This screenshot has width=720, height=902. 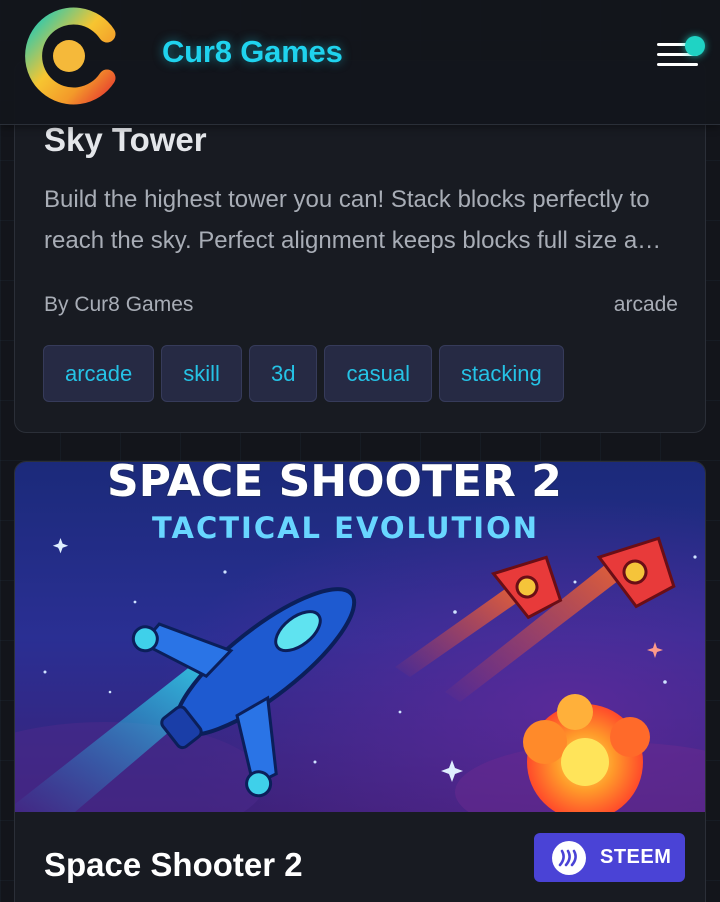 What do you see at coordinates (636, 857) in the screenshot?
I see `steem-label: STEEM` at bounding box center [636, 857].